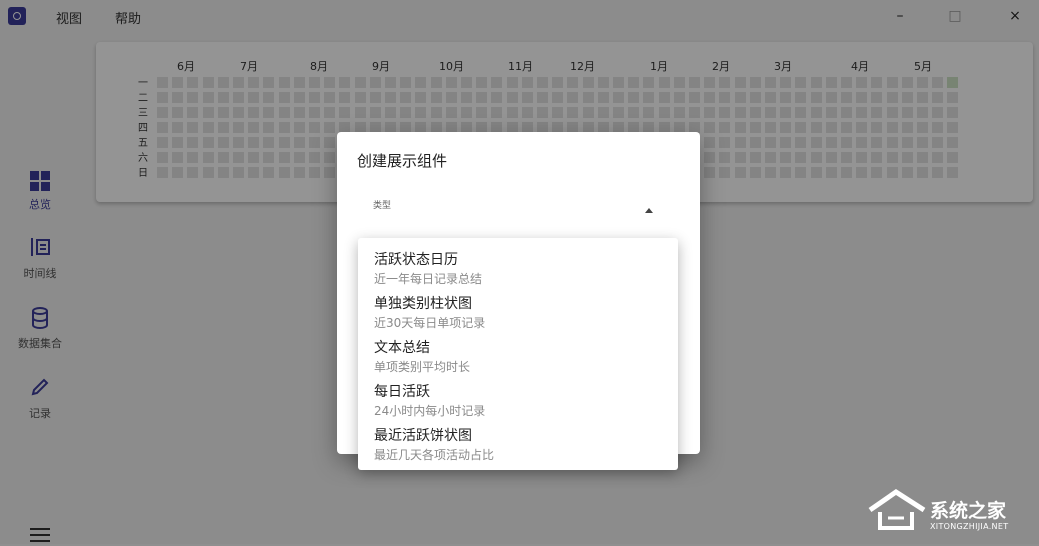 This screenshot has height=546, width=1039. What do you see at coordinates (434, 455) in the screenshot?
I see `option-subtitle: 最近几天各项活动占比` at bounding box center [434, 455].